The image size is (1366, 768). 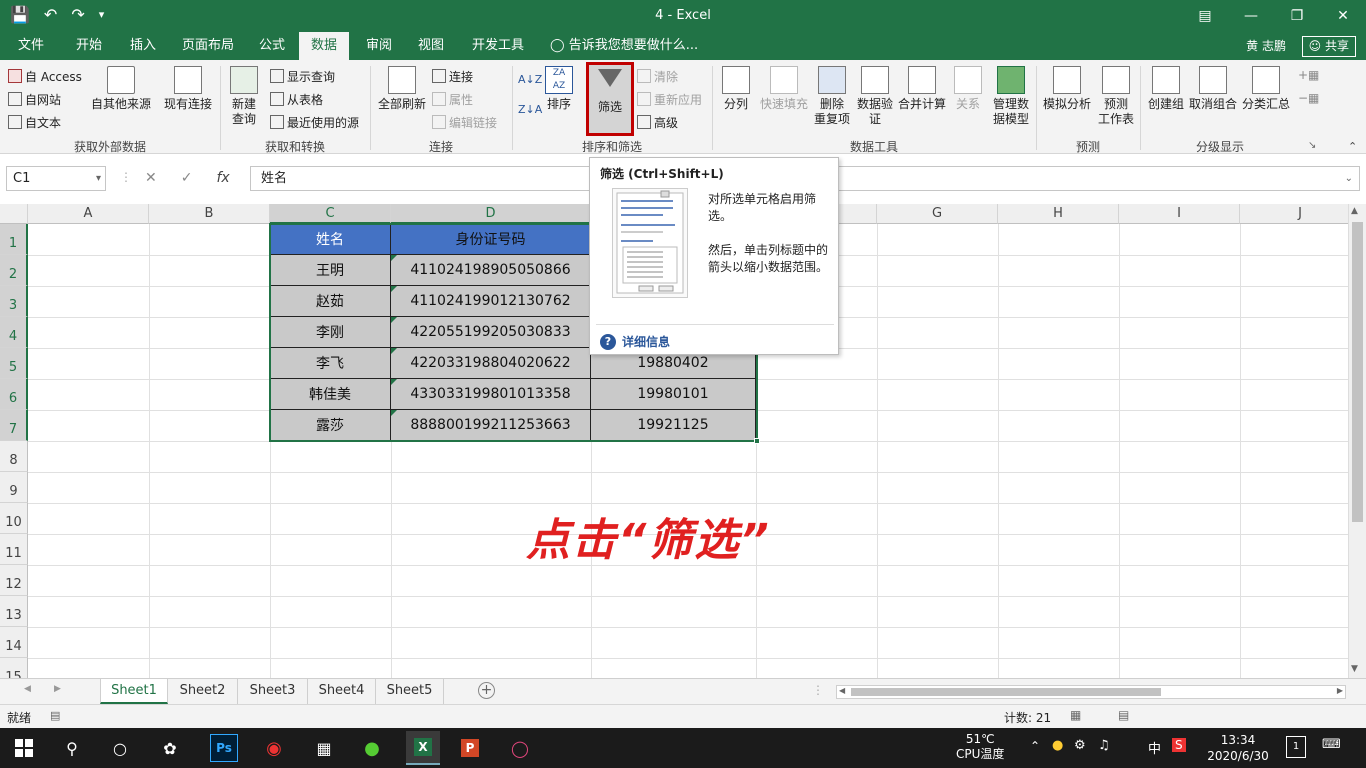 I want to click on table-cell: 888800199211253663, so click(x=491, y=425).